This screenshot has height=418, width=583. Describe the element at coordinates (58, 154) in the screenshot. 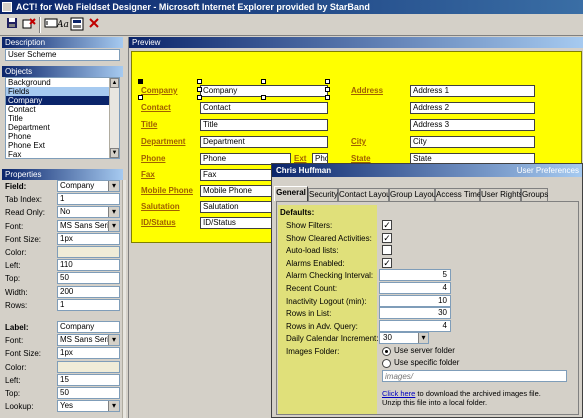

I see `objects-list-item: Fax` at that location.